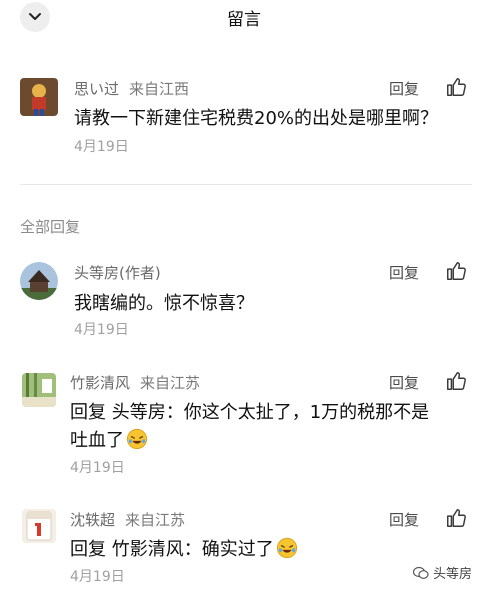 The height and width of the screenshot is (600, 488). I want to click on author-name: 头等房(作者), so click(117, 273).